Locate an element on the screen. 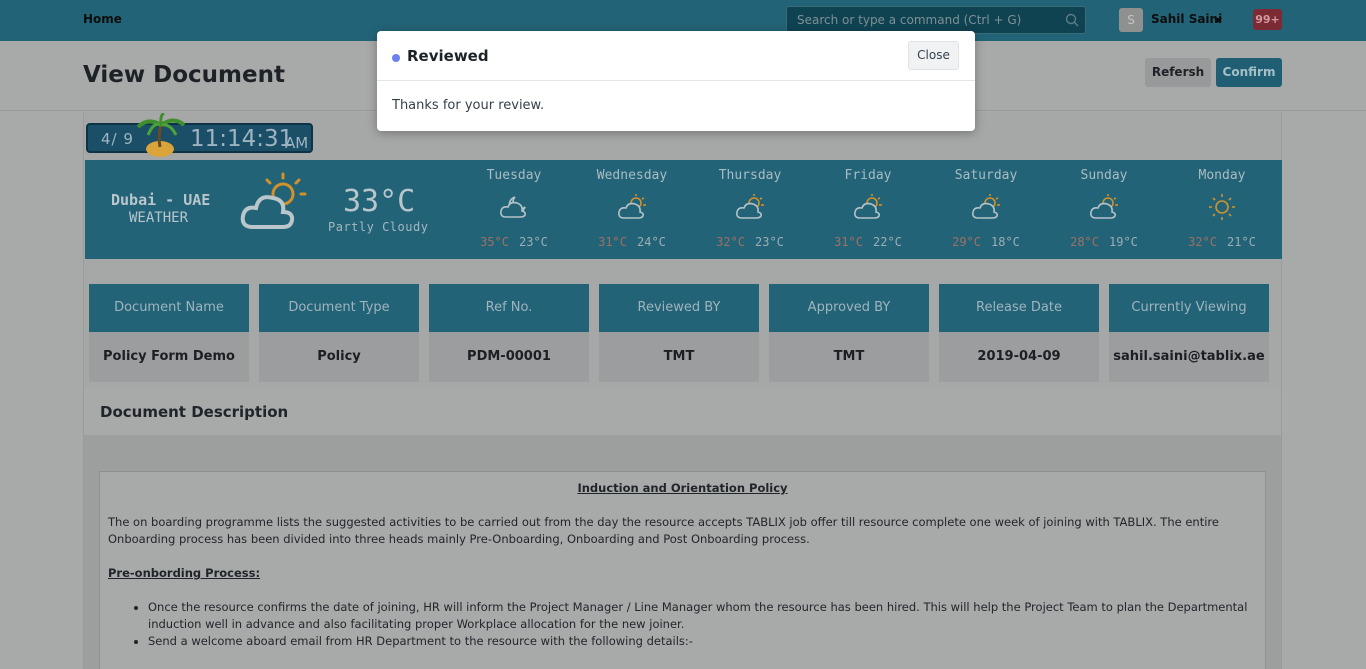  doc-column-value: Policy is located at coordinates (339, 357).